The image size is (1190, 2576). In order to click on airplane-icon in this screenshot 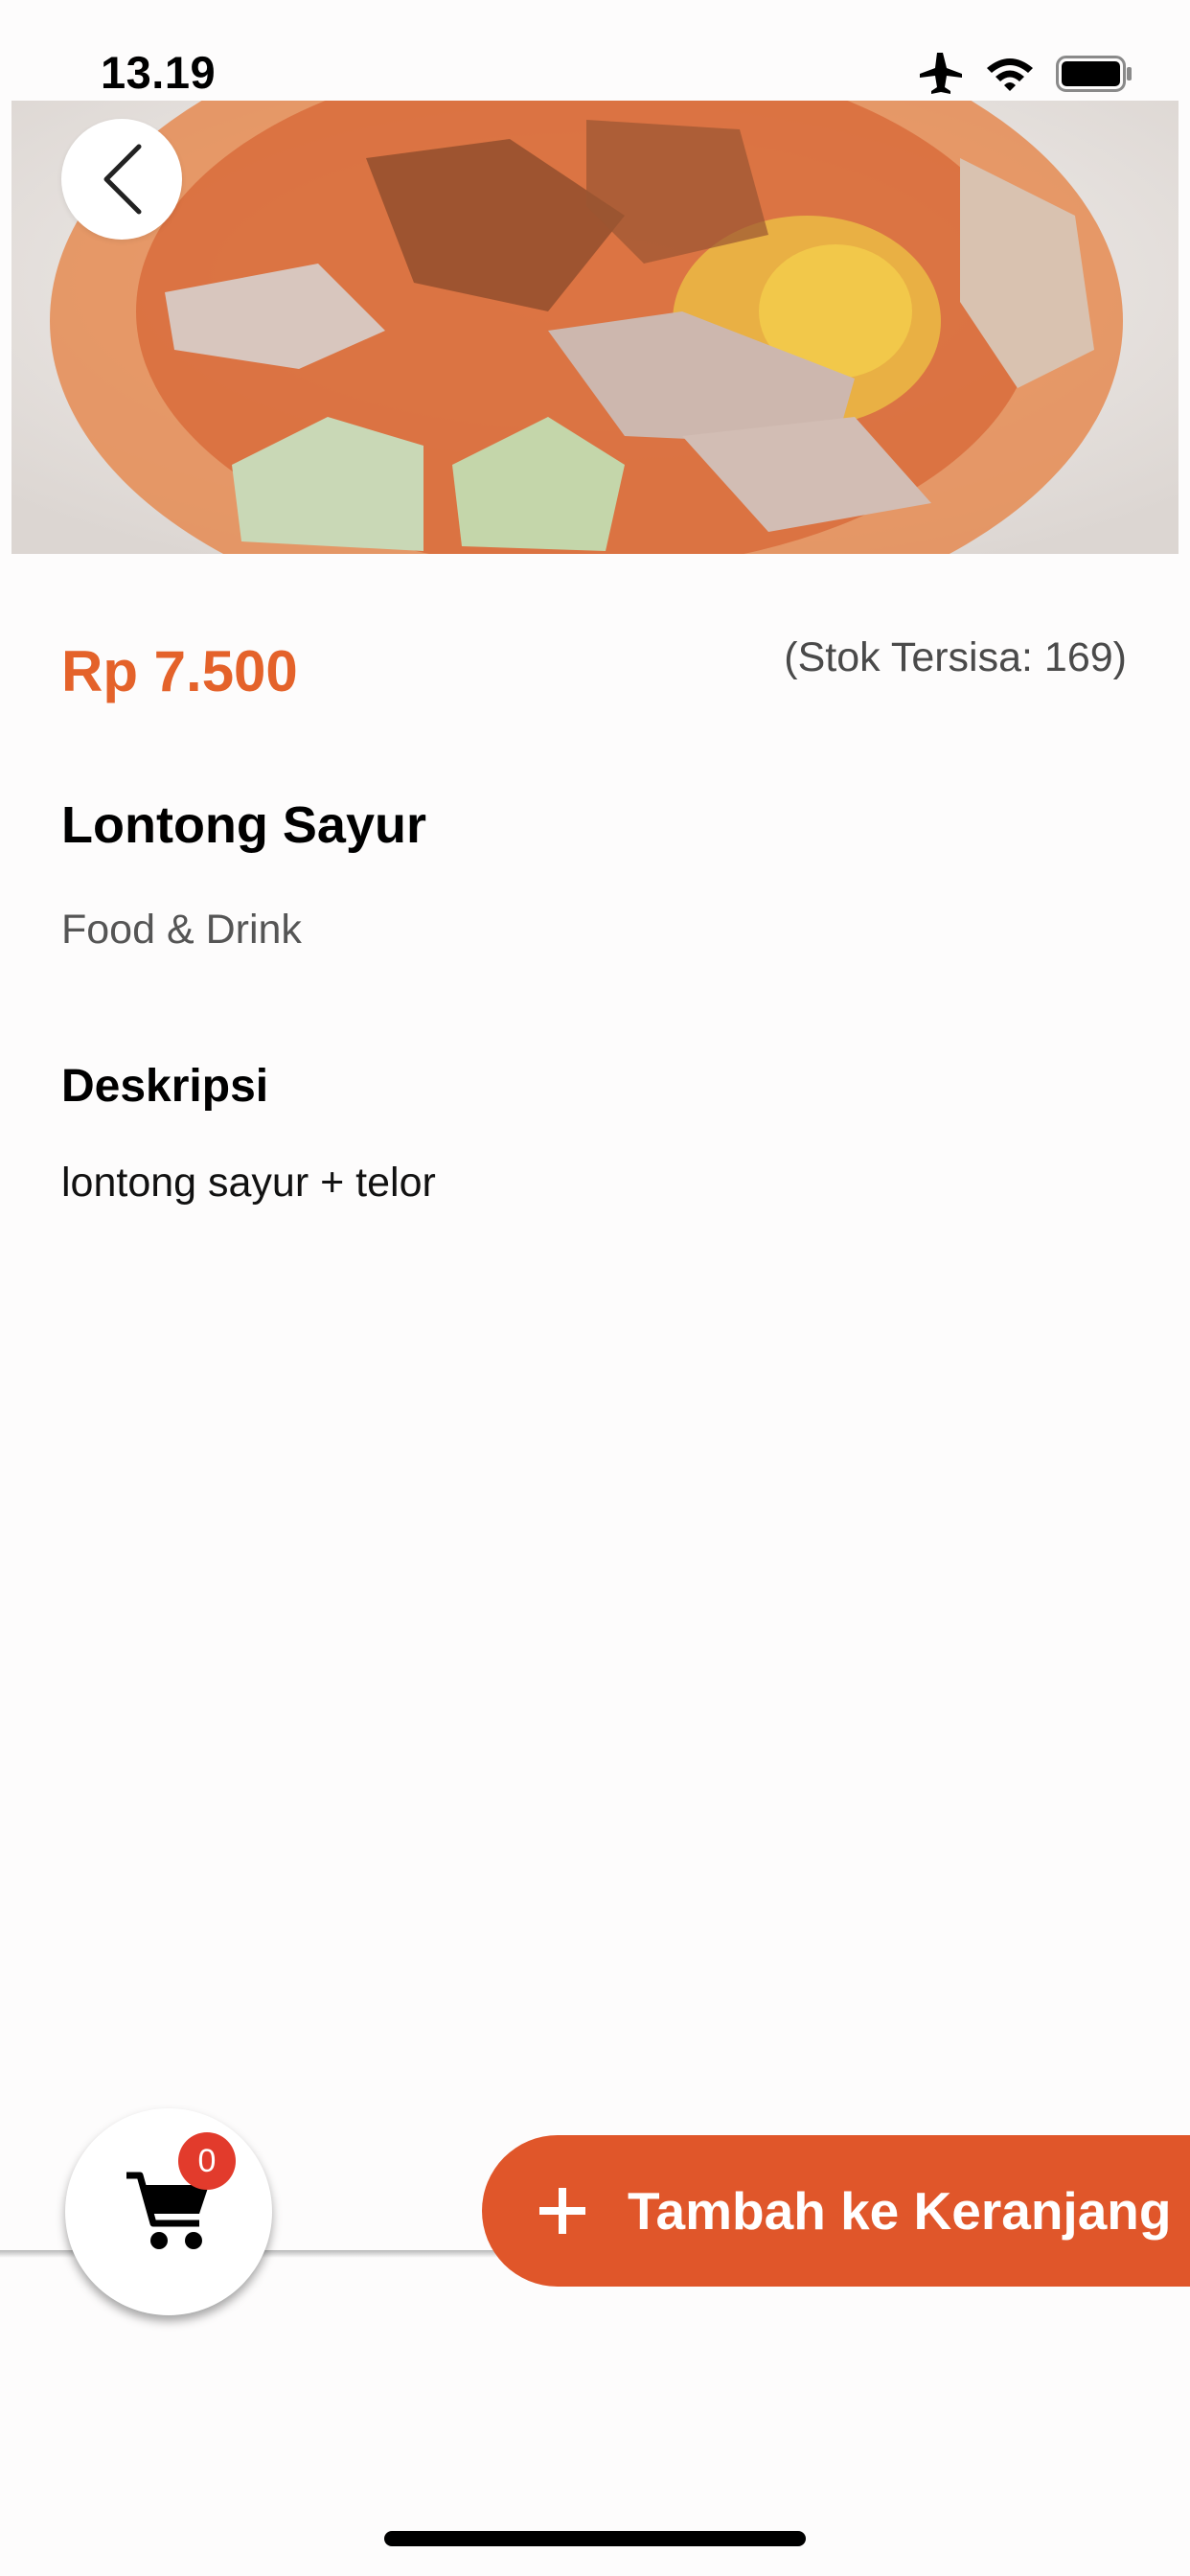, I will do `click(941, 73)`.